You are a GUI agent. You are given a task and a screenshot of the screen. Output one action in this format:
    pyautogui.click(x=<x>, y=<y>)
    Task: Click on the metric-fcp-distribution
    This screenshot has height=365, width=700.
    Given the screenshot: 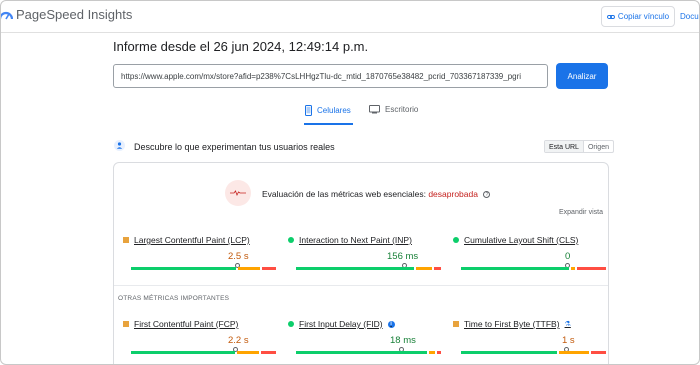 What is the action you would take?
    pyautogui.click(x=203, y=352)
    